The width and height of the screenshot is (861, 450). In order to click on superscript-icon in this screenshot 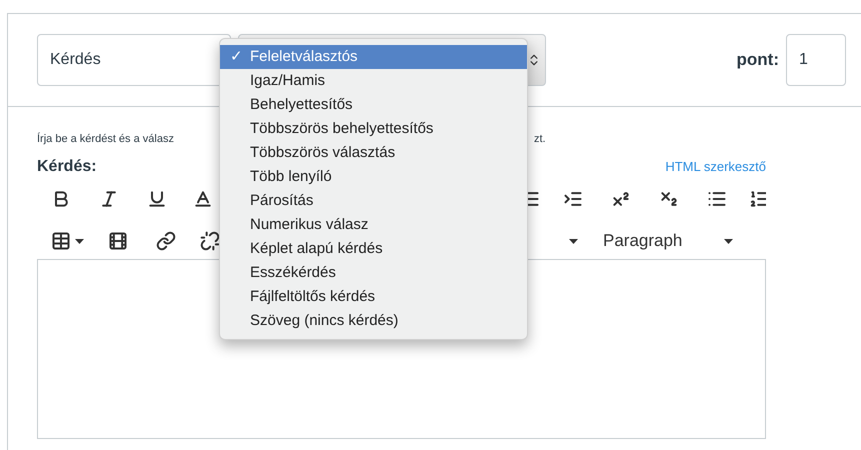, I will do `click(621, 199)`.